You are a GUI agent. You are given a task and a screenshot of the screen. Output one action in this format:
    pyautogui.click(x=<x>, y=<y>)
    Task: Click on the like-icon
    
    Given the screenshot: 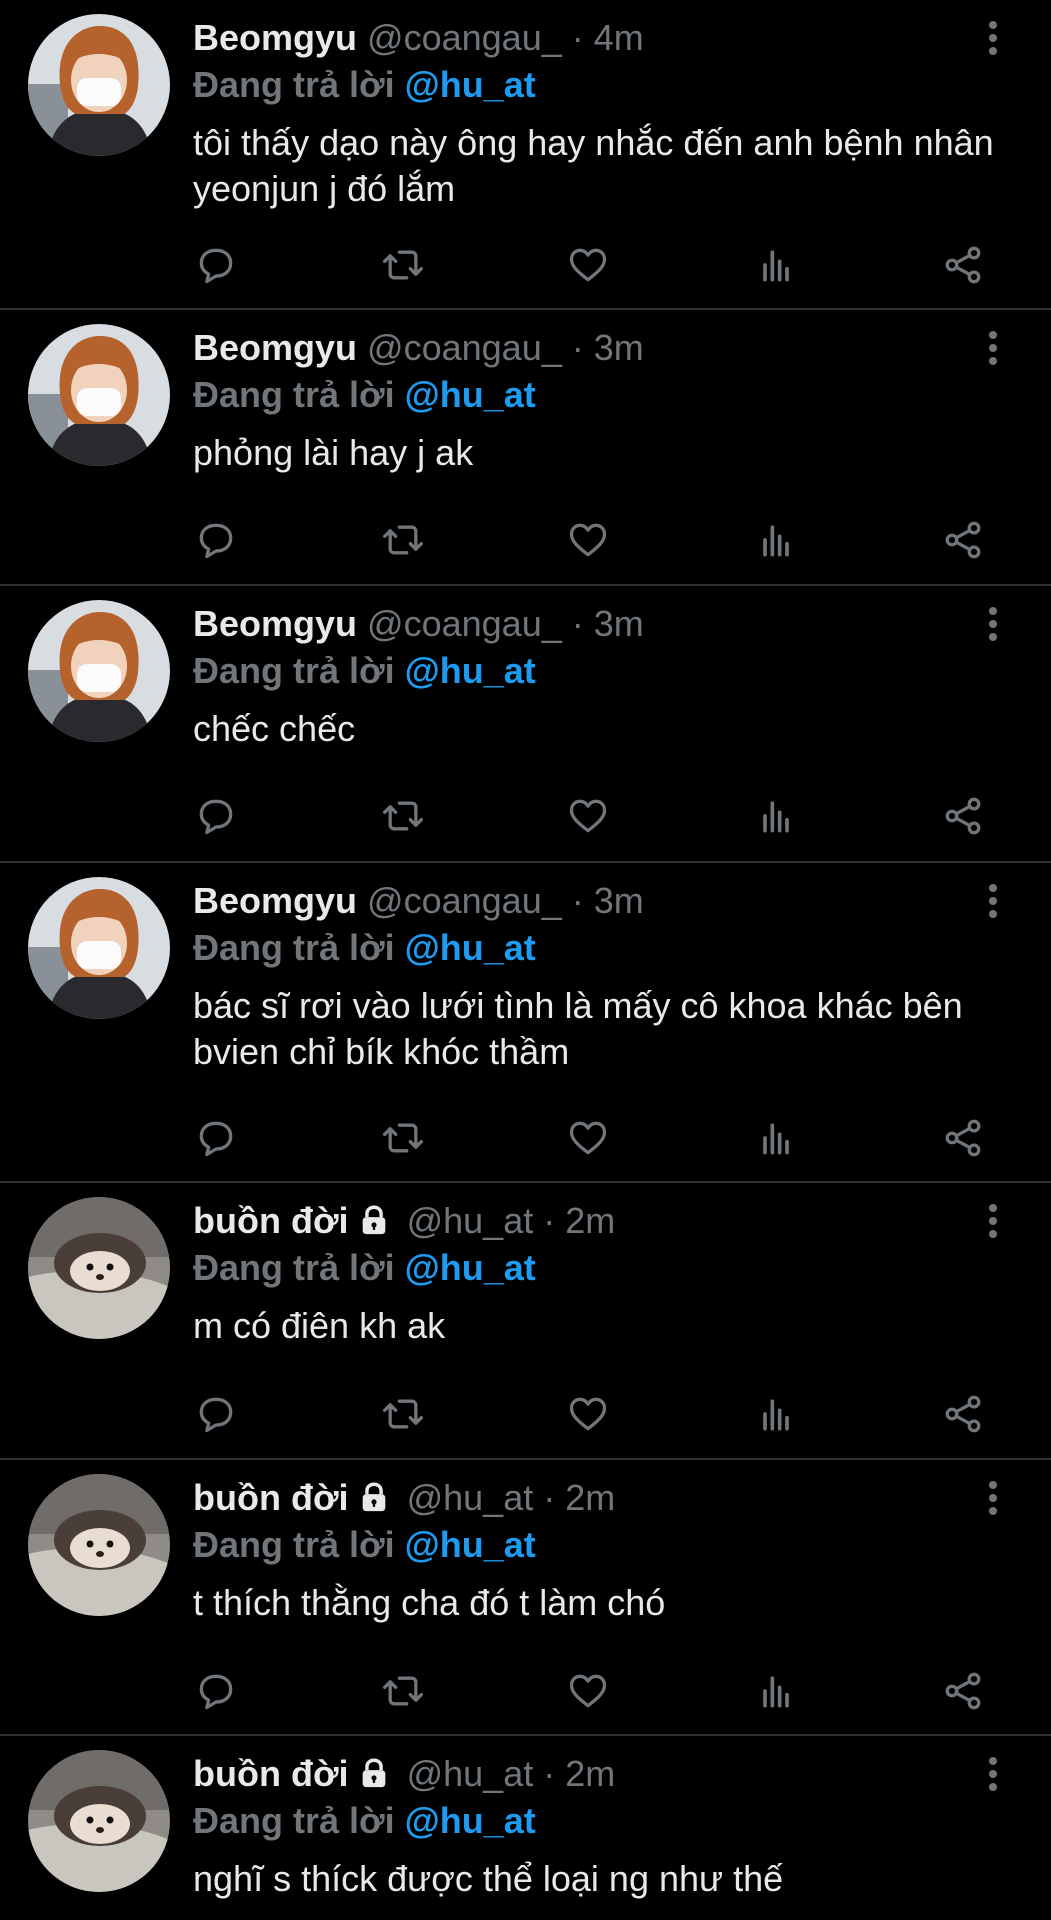 What is the action you would take?
    pyautogui.click(x=588, y=540)
    